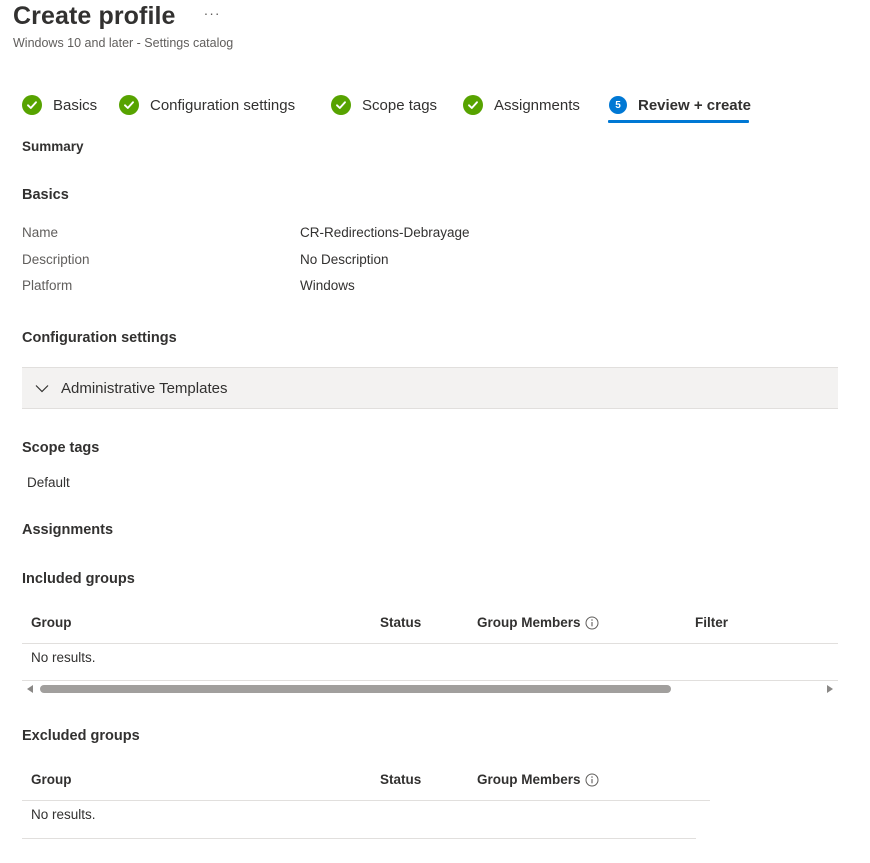 This screenshot has width=870, height=863. What do you see at coordinates (75, 105) in the screenshot?
I see `step-label: Basics` at bounding box center [75, 105].